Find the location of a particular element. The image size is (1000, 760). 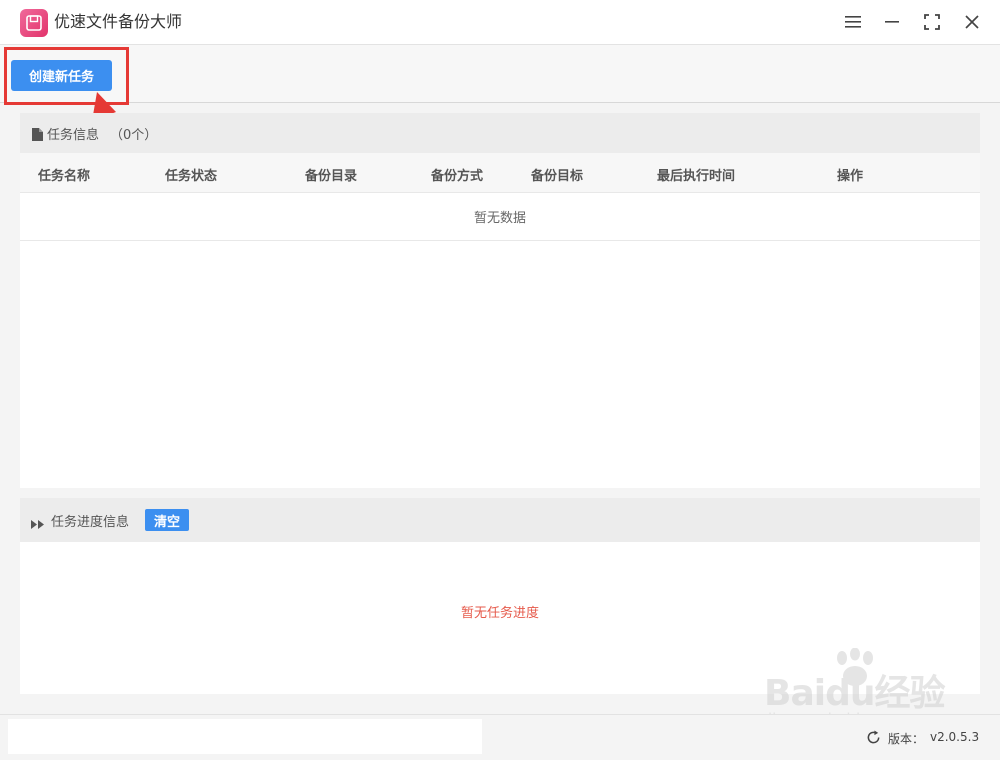

column-header-backup-target: 备份目标 is located at coordinates (557, 174).